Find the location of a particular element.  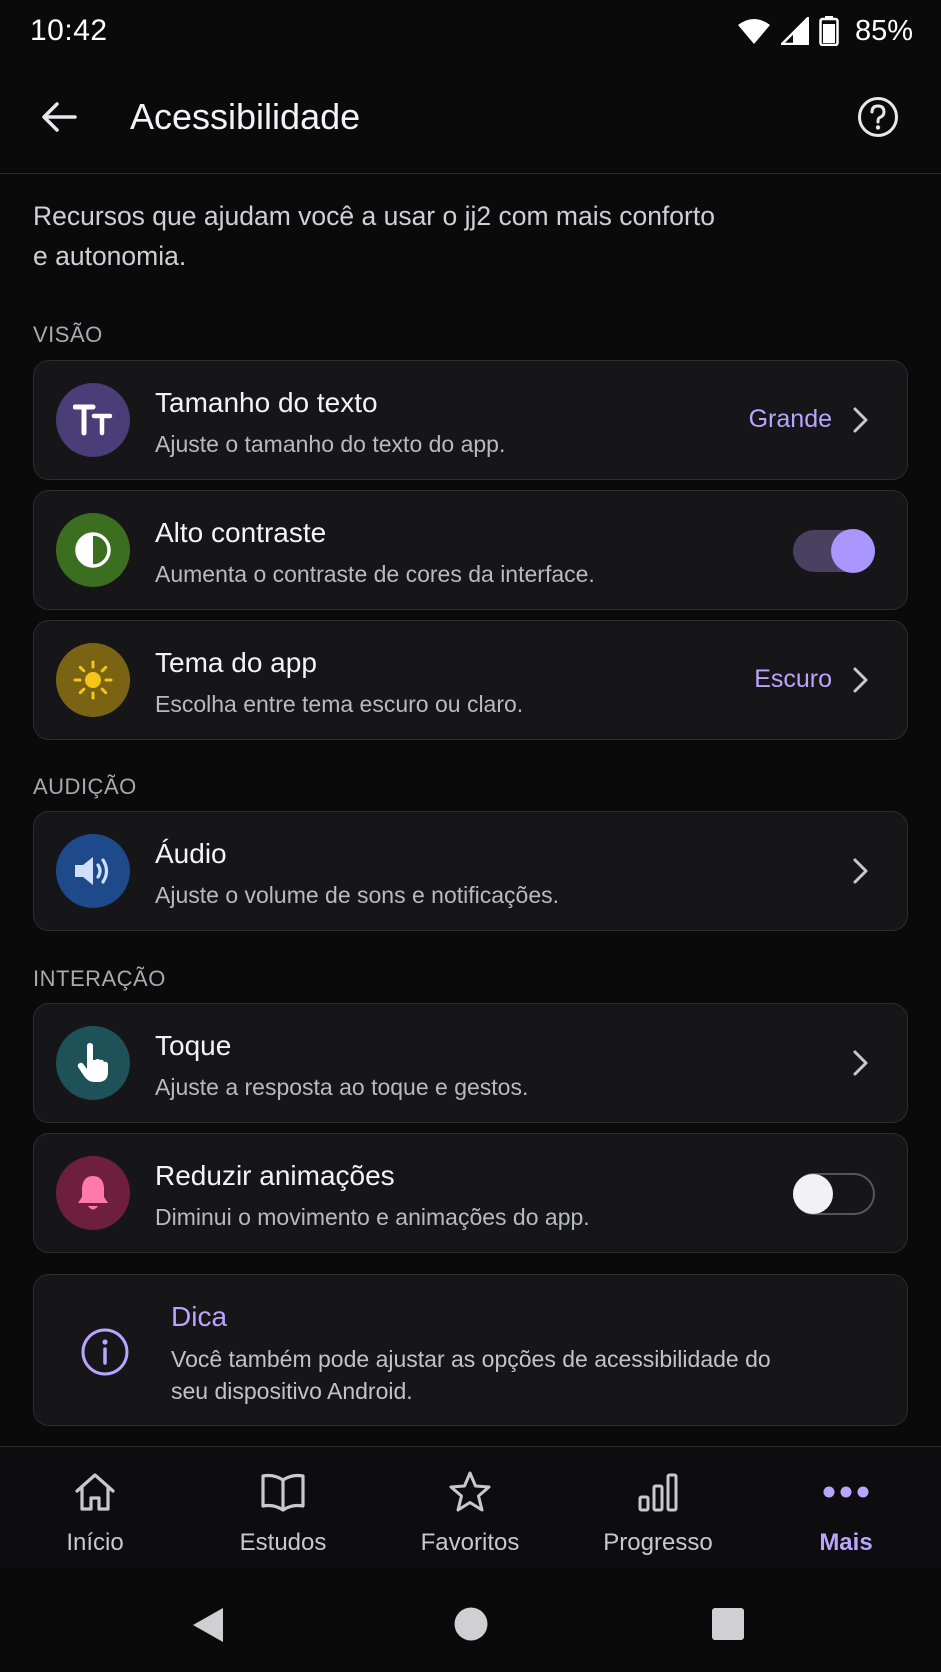

item-subtitle: Diminui o movimento e animações do app. is located at coordinates (372, 1217).